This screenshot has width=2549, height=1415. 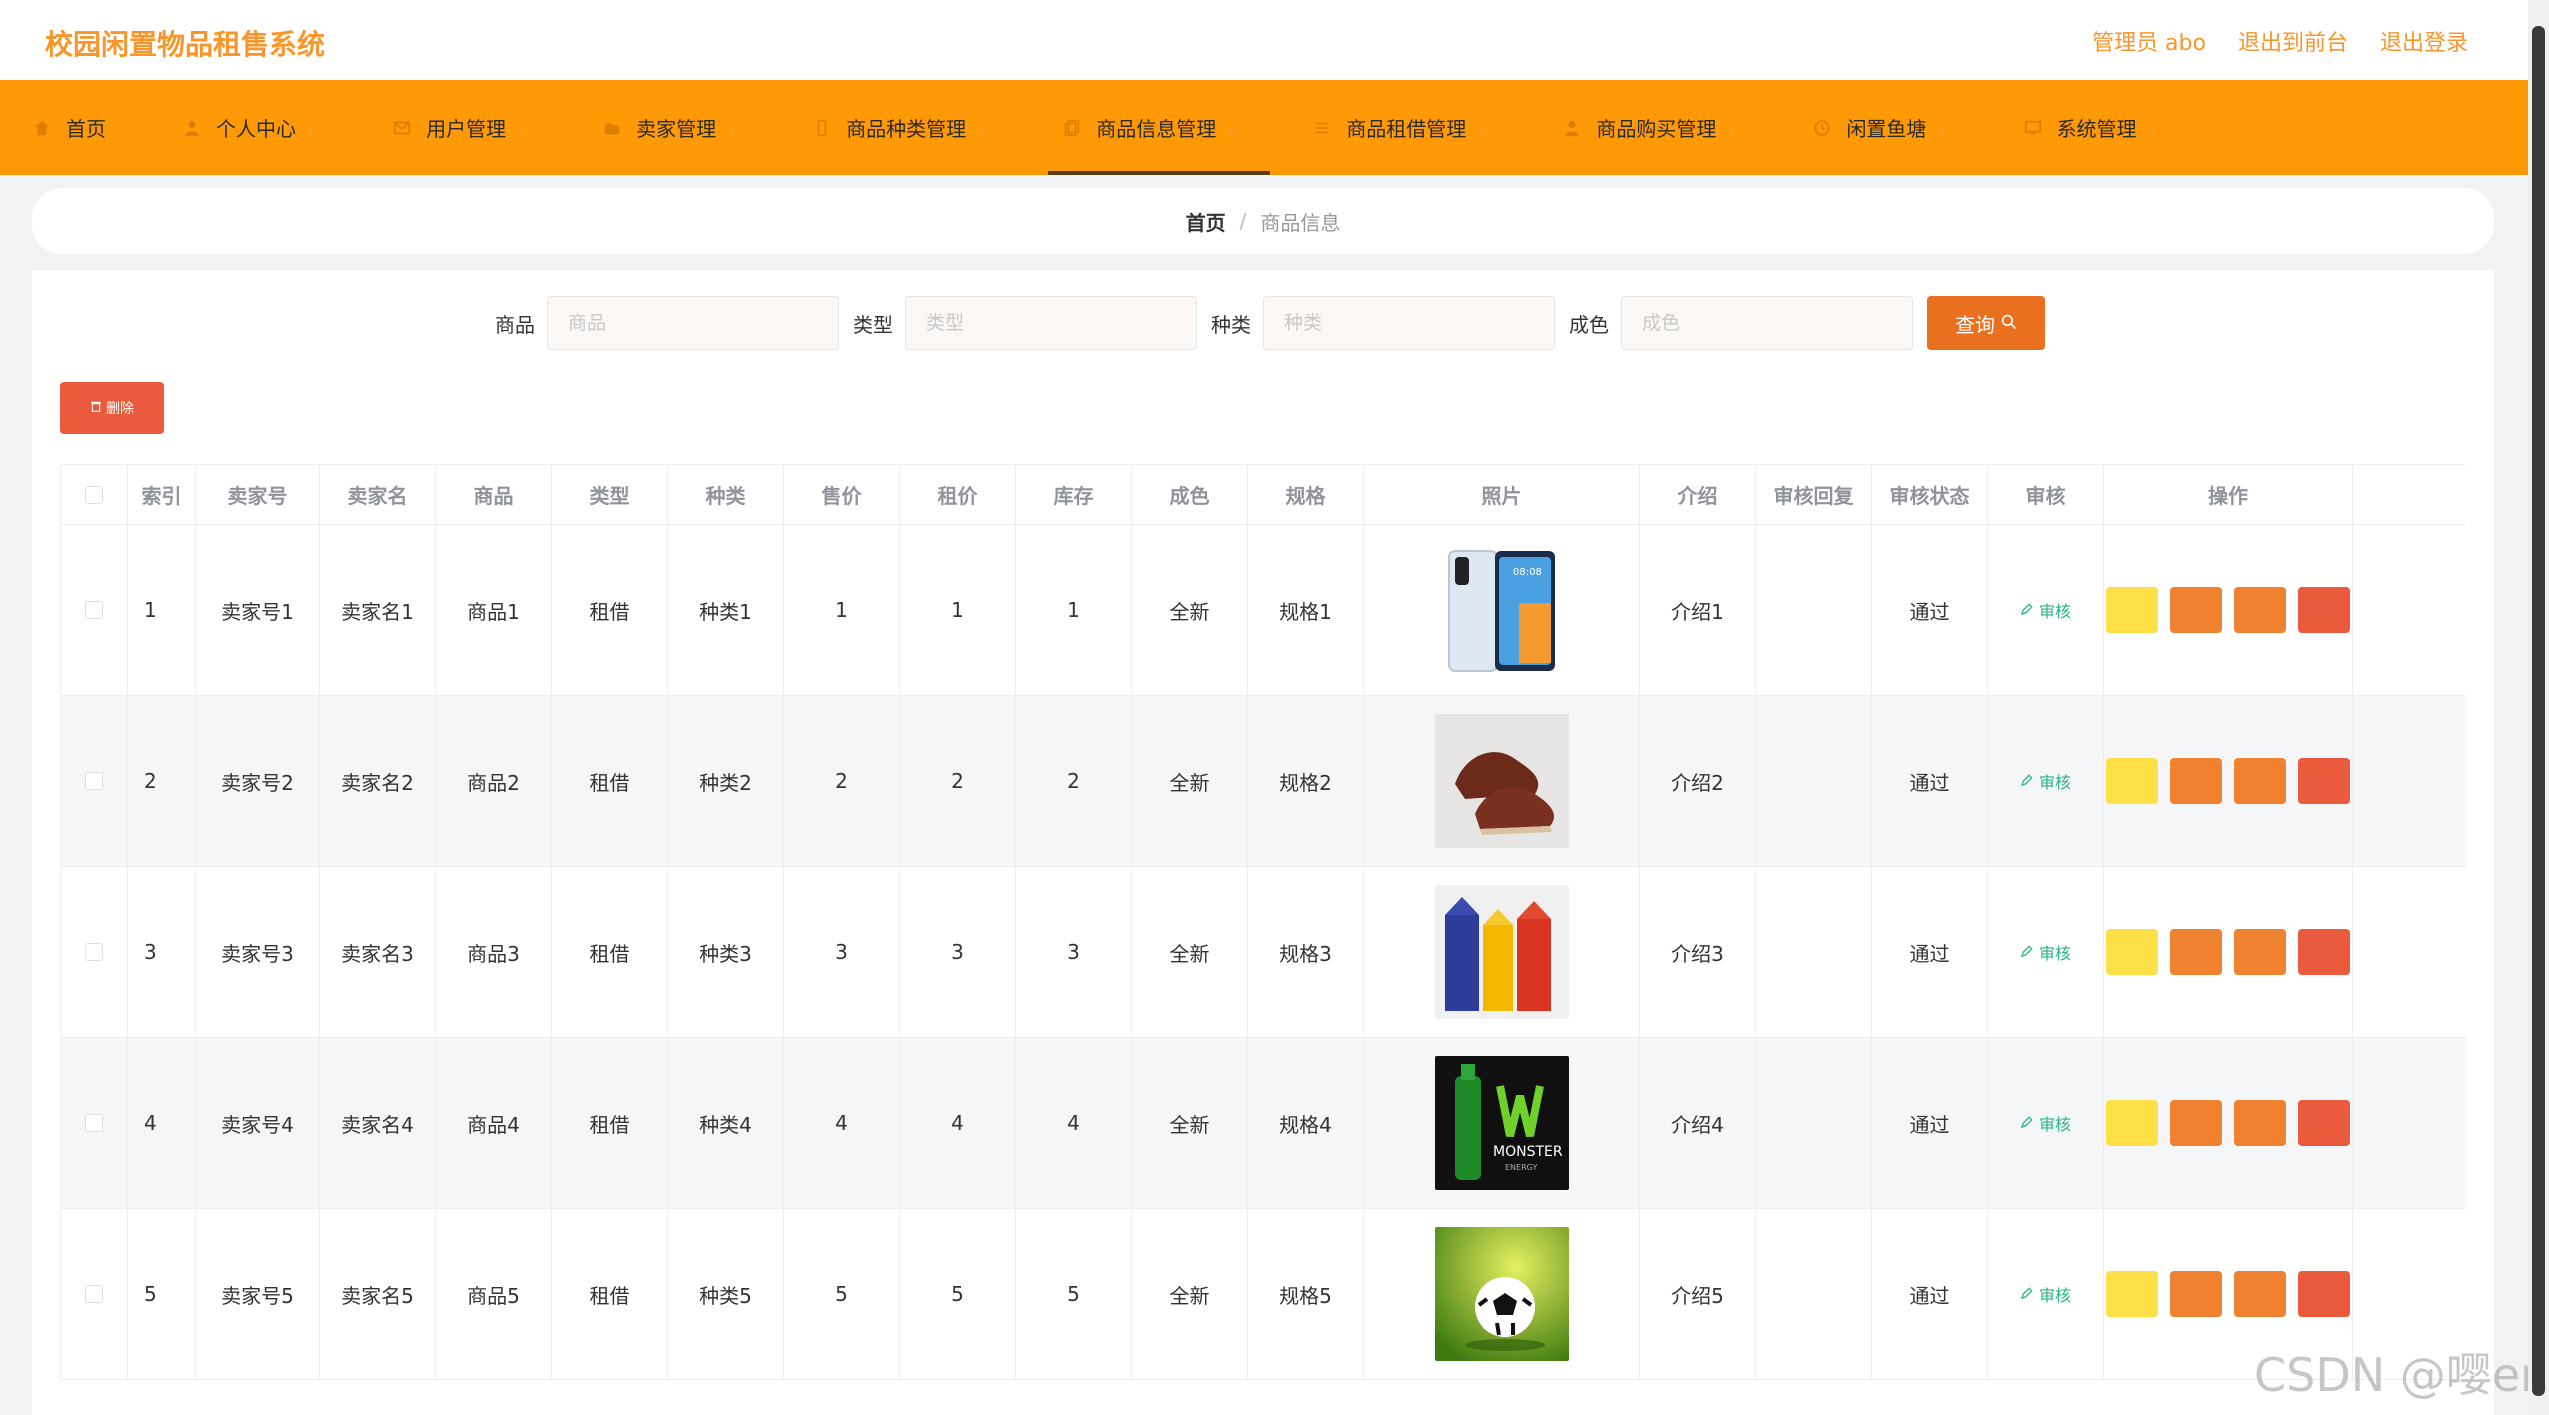 I want to click on copy-icon, so click(x=1072, y=128).